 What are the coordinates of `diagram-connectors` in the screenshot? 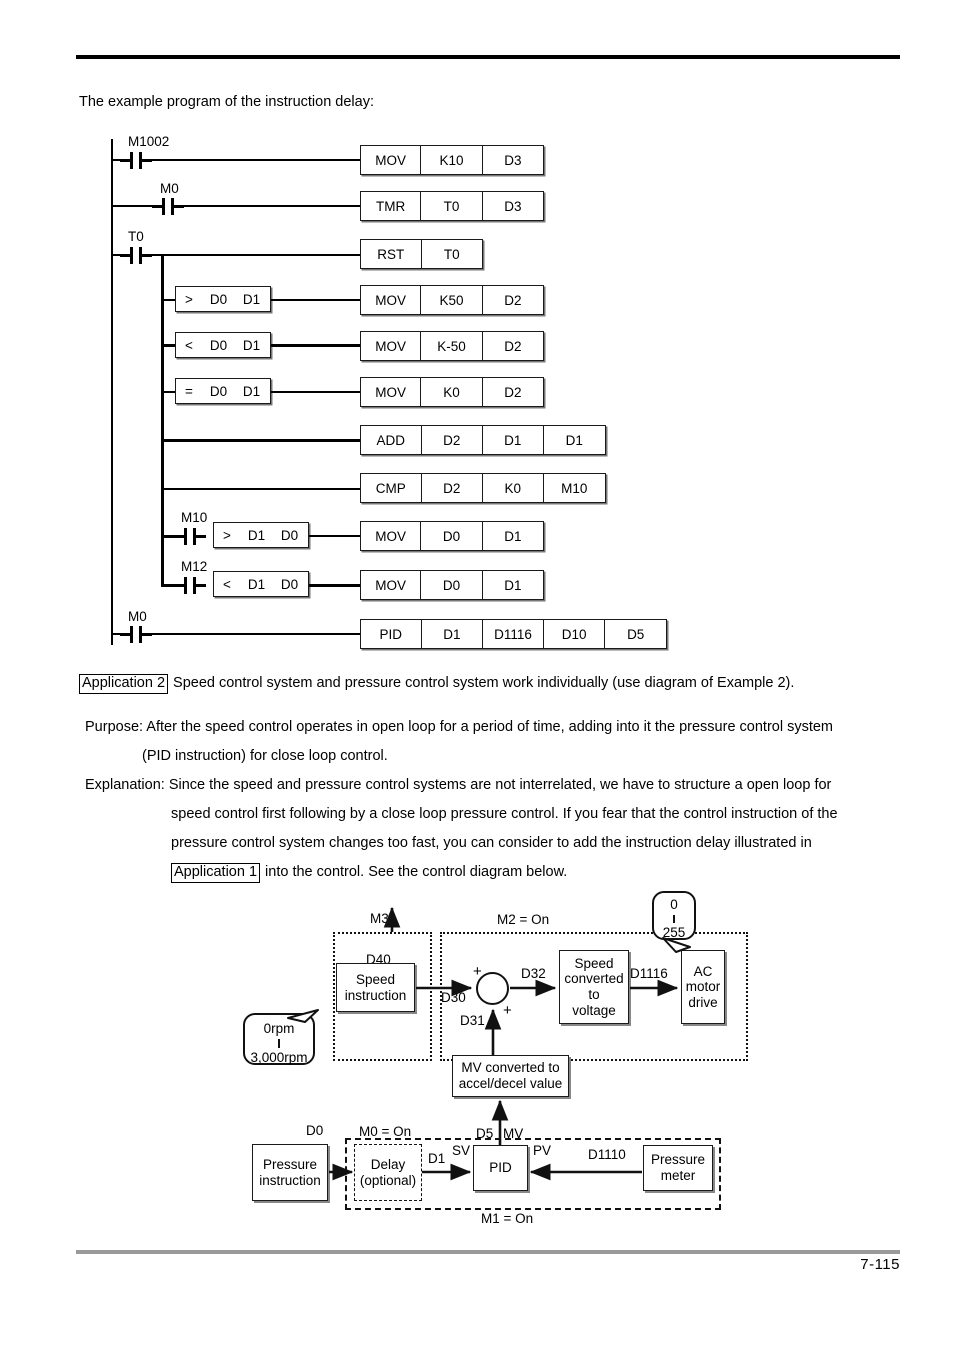 It's located at (489, 1043).